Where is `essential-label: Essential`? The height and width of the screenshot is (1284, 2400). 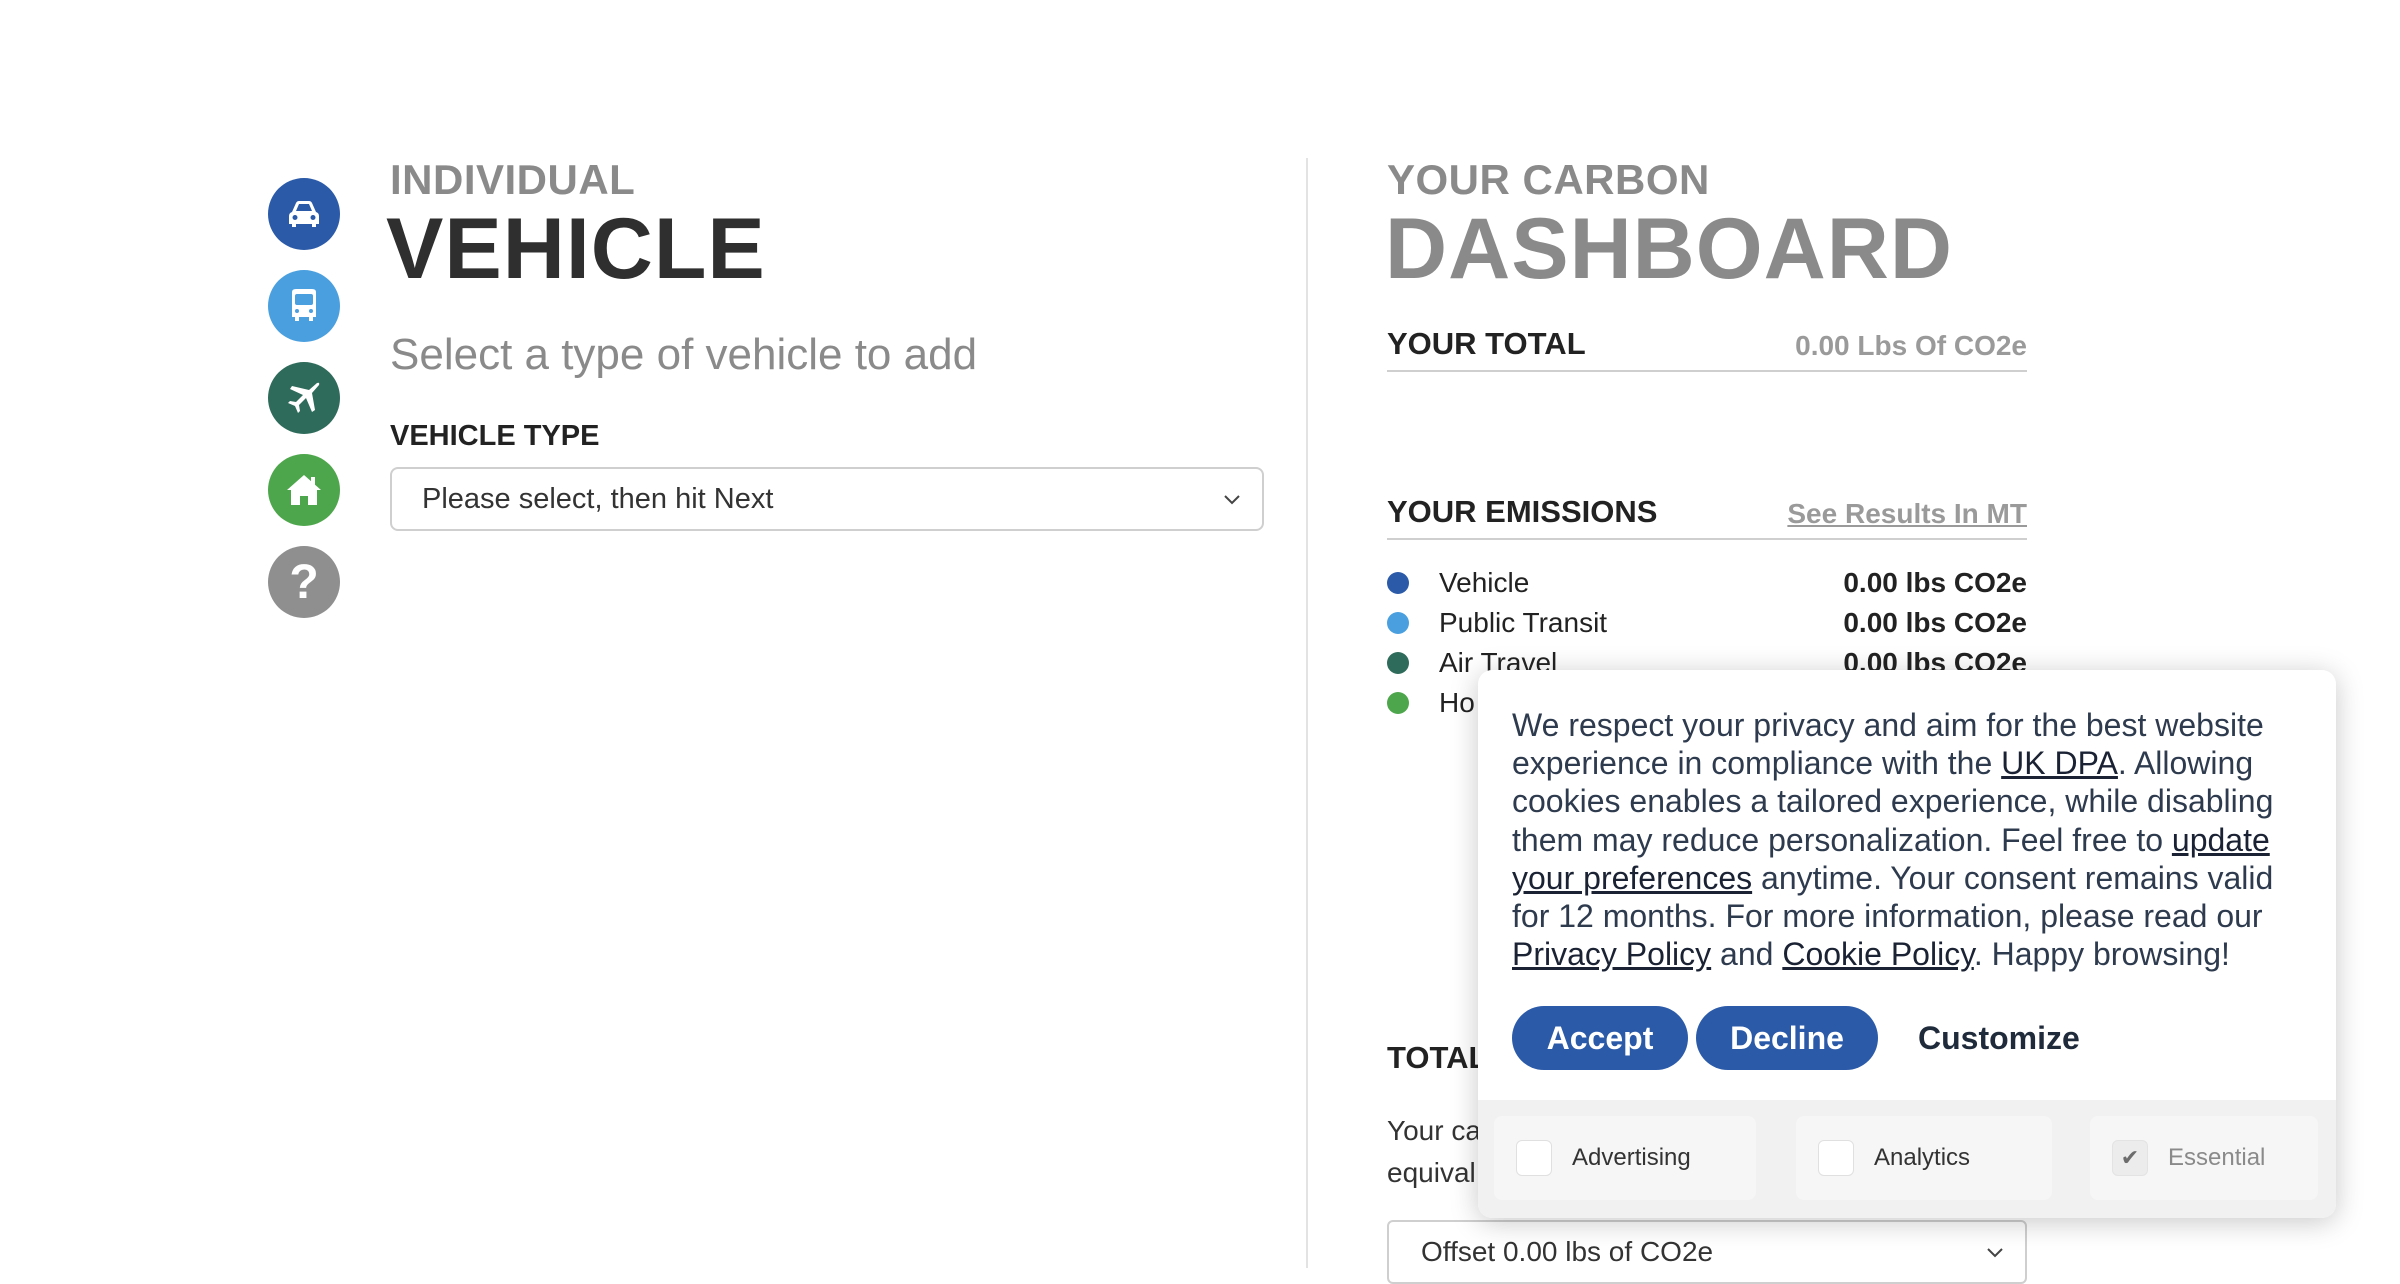 essential-label: Essential is located at coordinates (2217, 1157).